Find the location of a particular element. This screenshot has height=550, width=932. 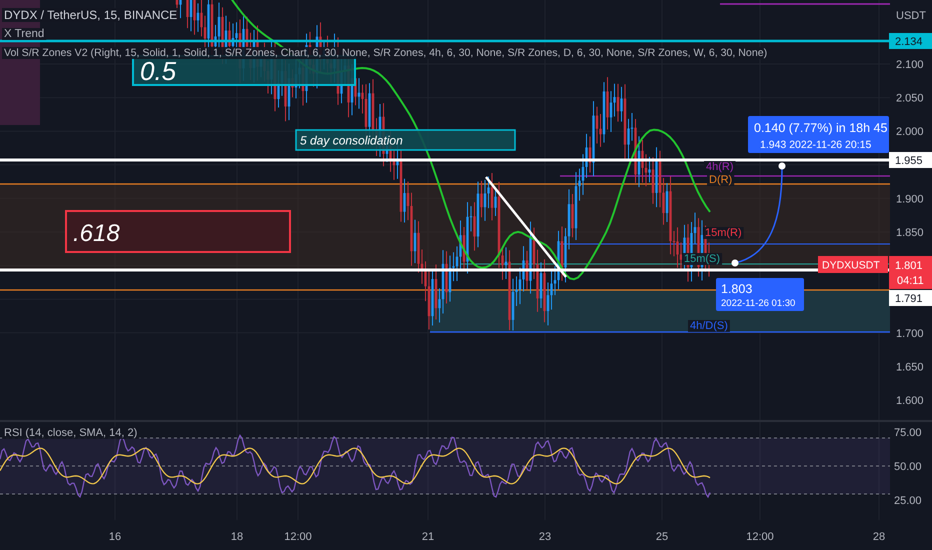

last-price-badge: 1.801 04:11 is located at coordinates (910, 272).